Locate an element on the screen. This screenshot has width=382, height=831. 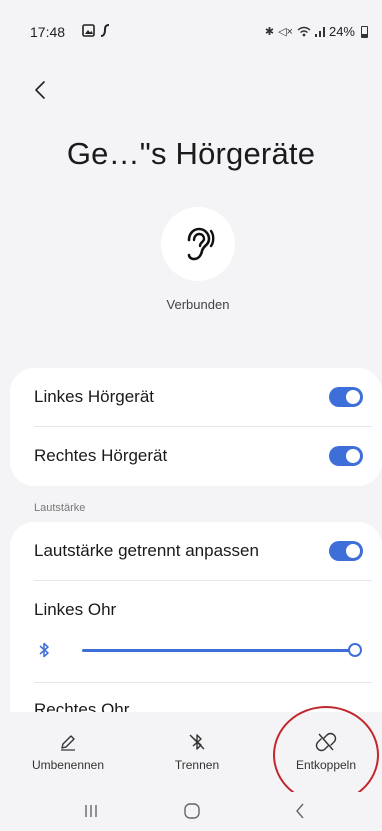
unpair-label: Entkoppeln is located at coordinates (326, 765).